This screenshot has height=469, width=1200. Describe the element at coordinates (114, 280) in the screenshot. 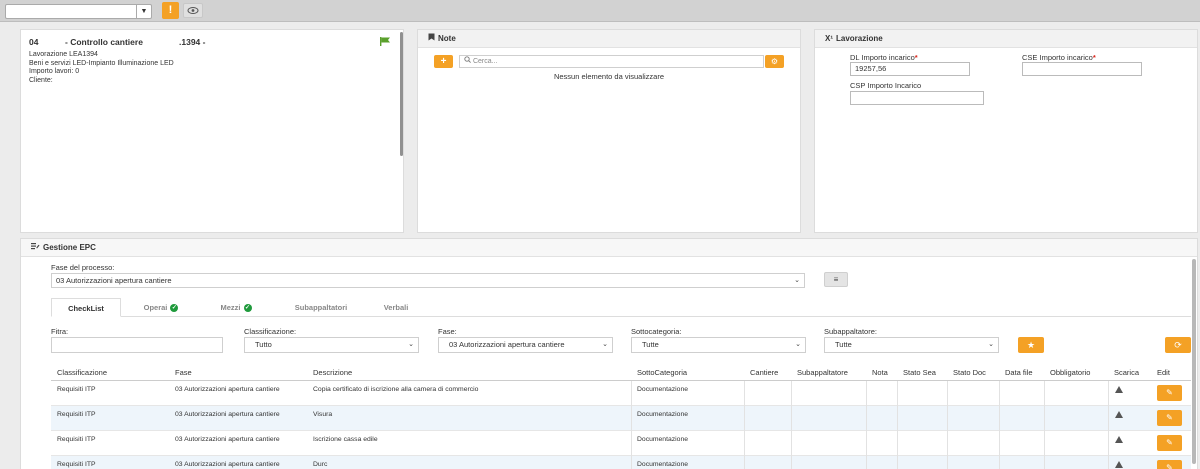

I see `fase-processo-value: 03 Autorizzazioni apertura cantiere` at that location.